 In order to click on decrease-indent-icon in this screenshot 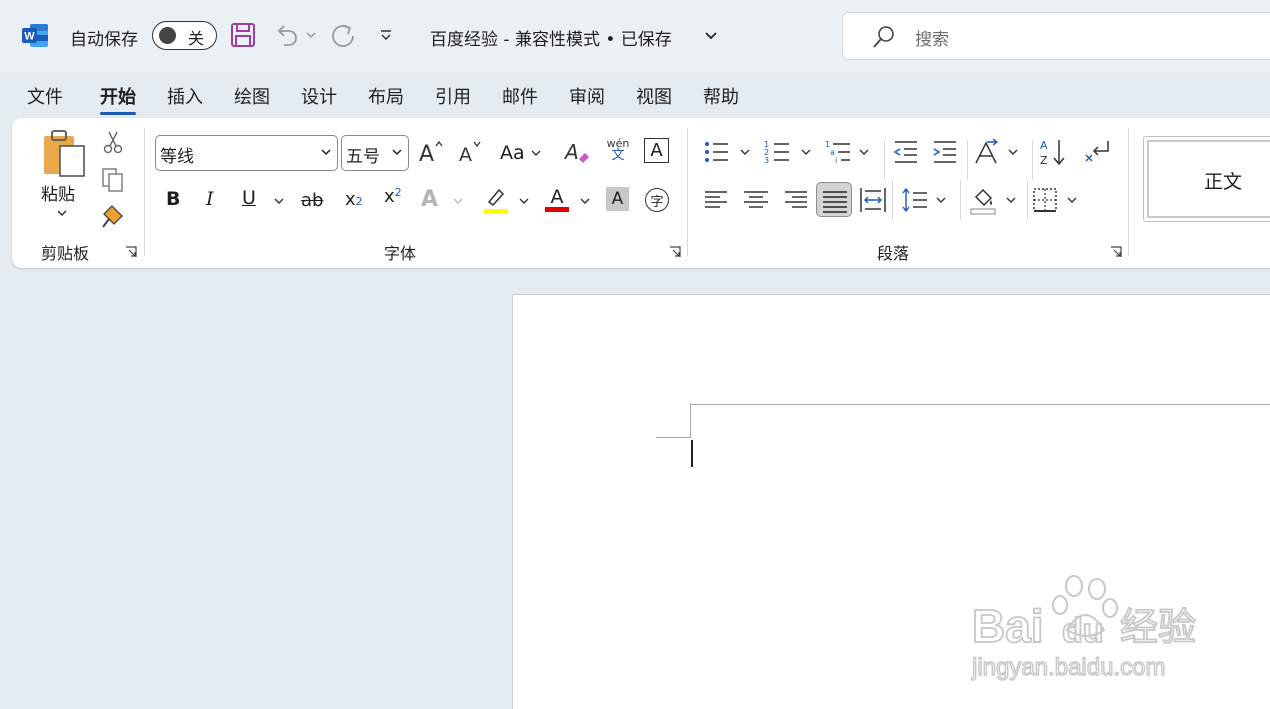, I will do `click(906, 152)`.